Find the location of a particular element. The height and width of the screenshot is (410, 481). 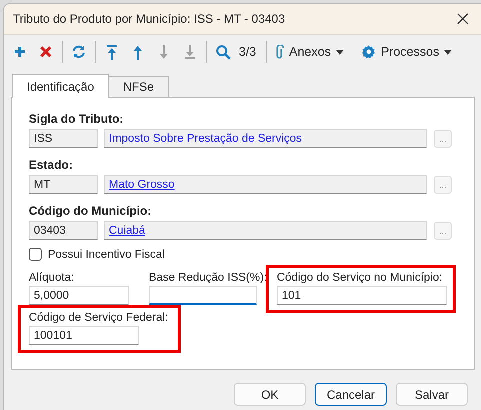

arrow-up-to-bar-icon is located at coordinates (112, 52).